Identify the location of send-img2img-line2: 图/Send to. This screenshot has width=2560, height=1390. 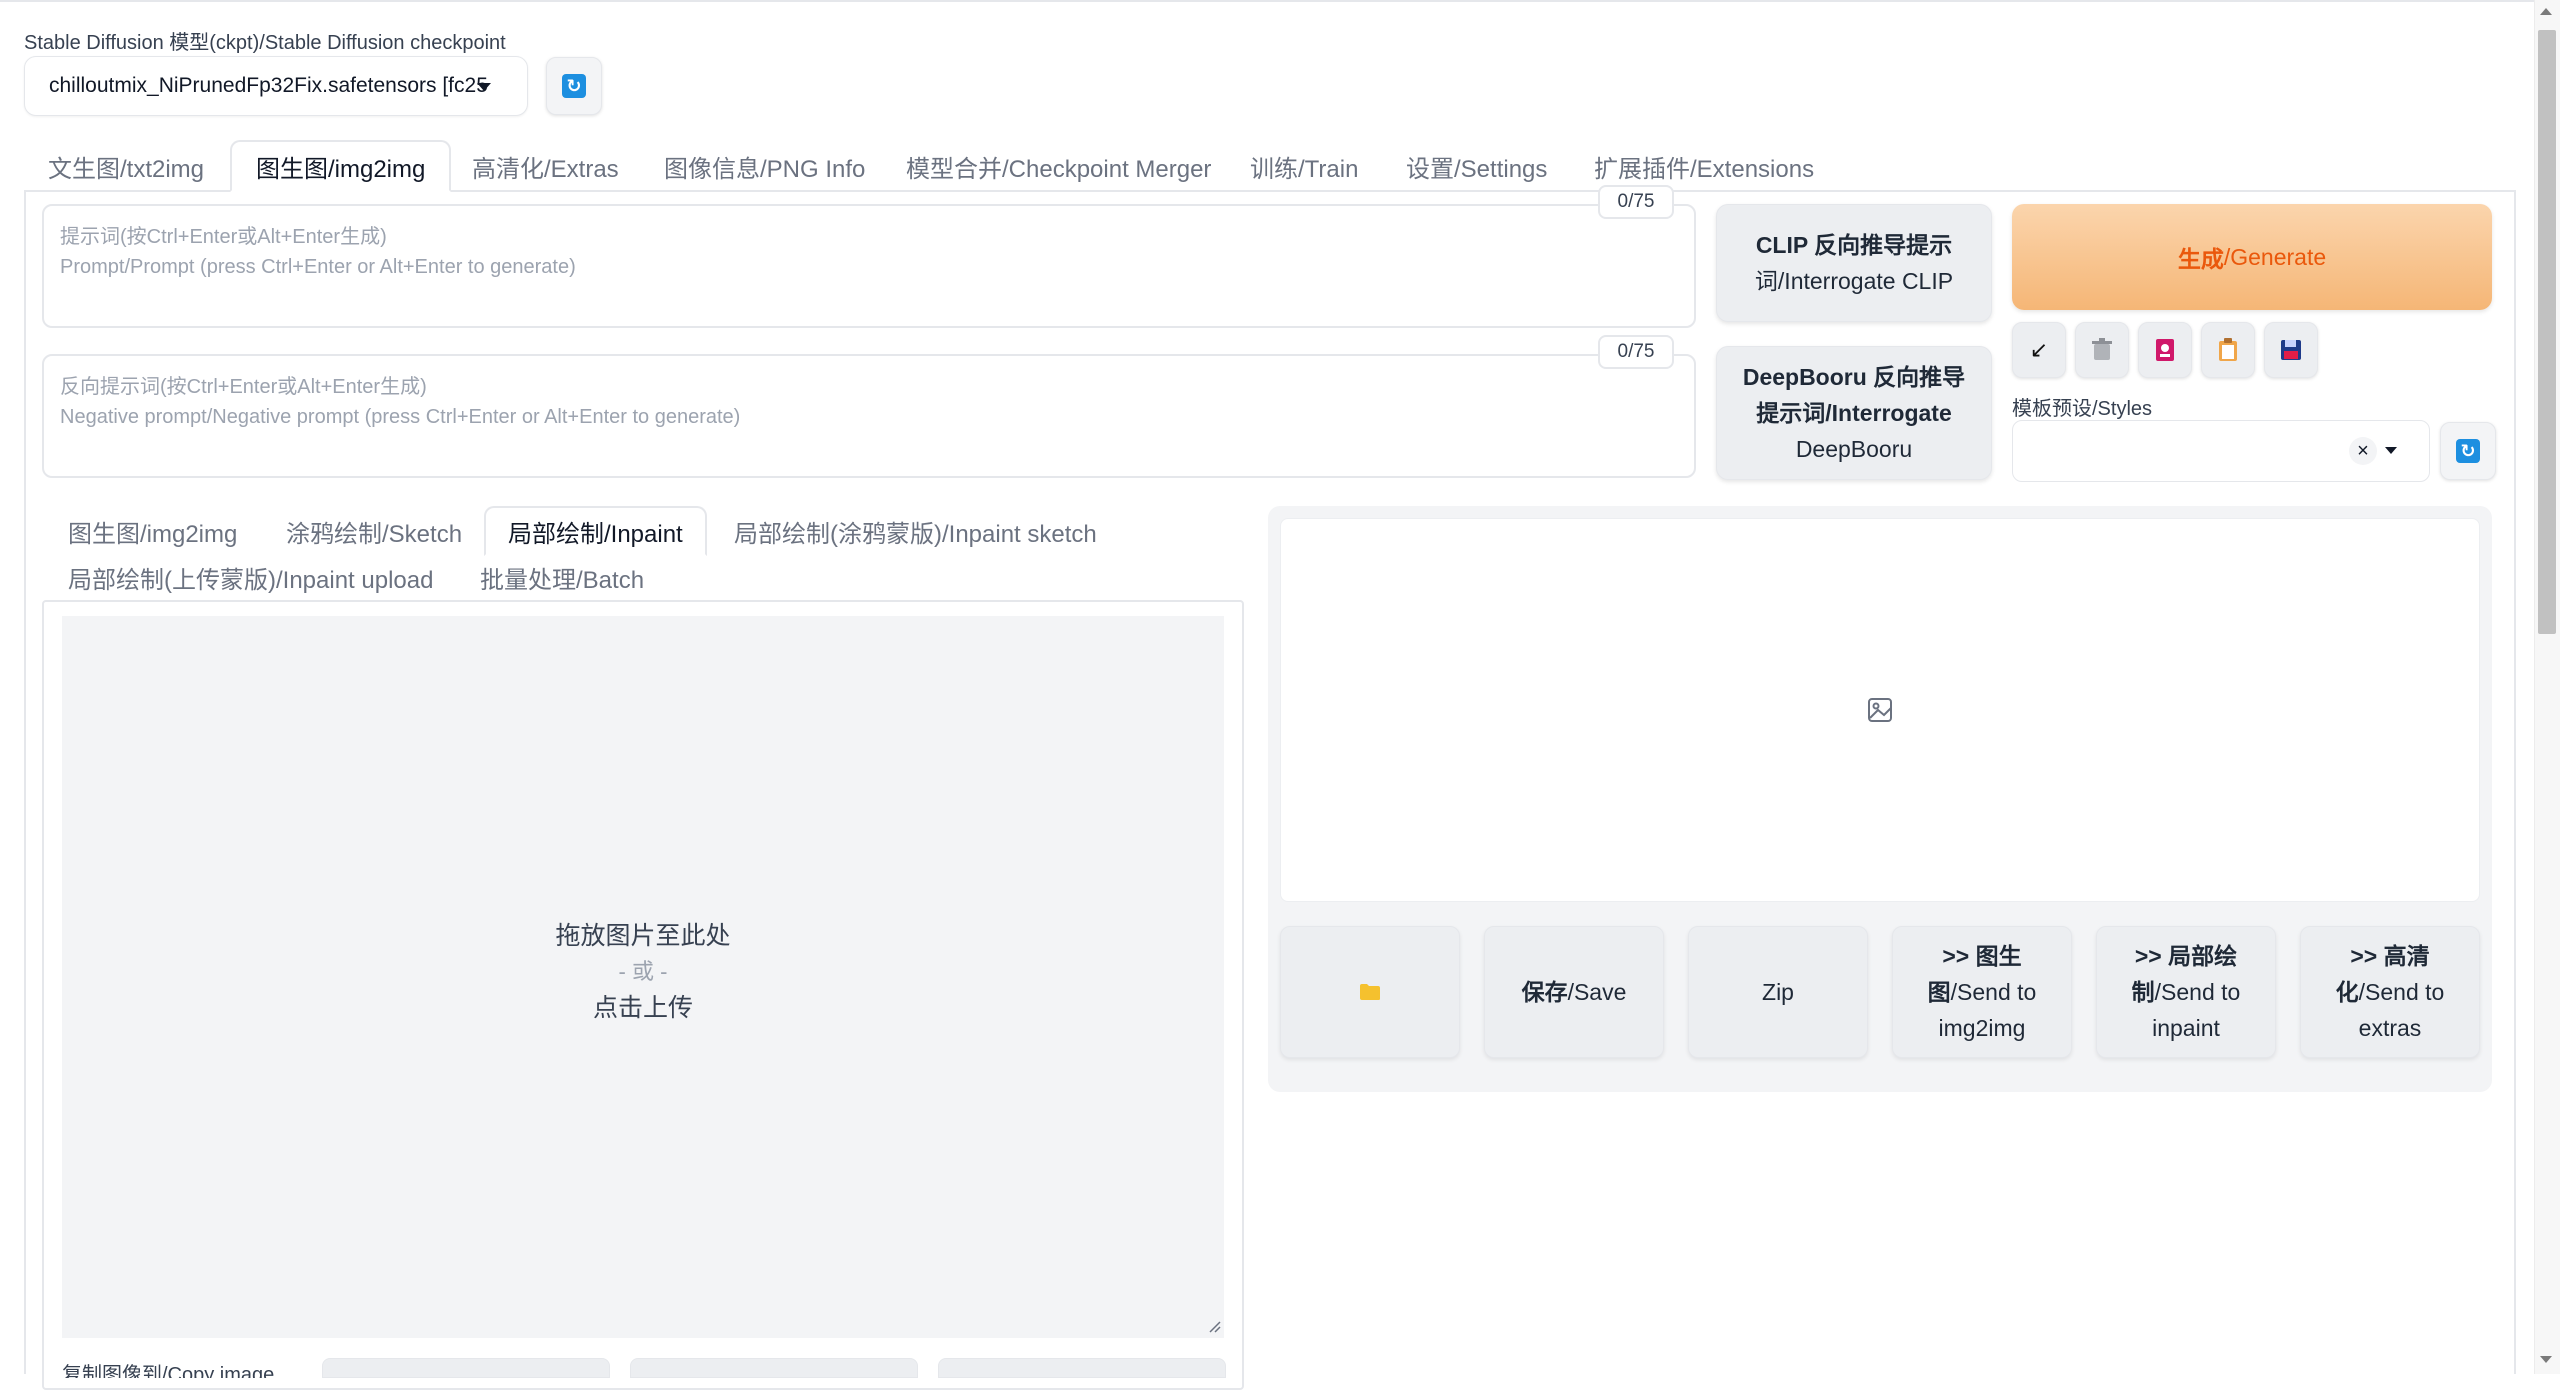
(1982, 992).